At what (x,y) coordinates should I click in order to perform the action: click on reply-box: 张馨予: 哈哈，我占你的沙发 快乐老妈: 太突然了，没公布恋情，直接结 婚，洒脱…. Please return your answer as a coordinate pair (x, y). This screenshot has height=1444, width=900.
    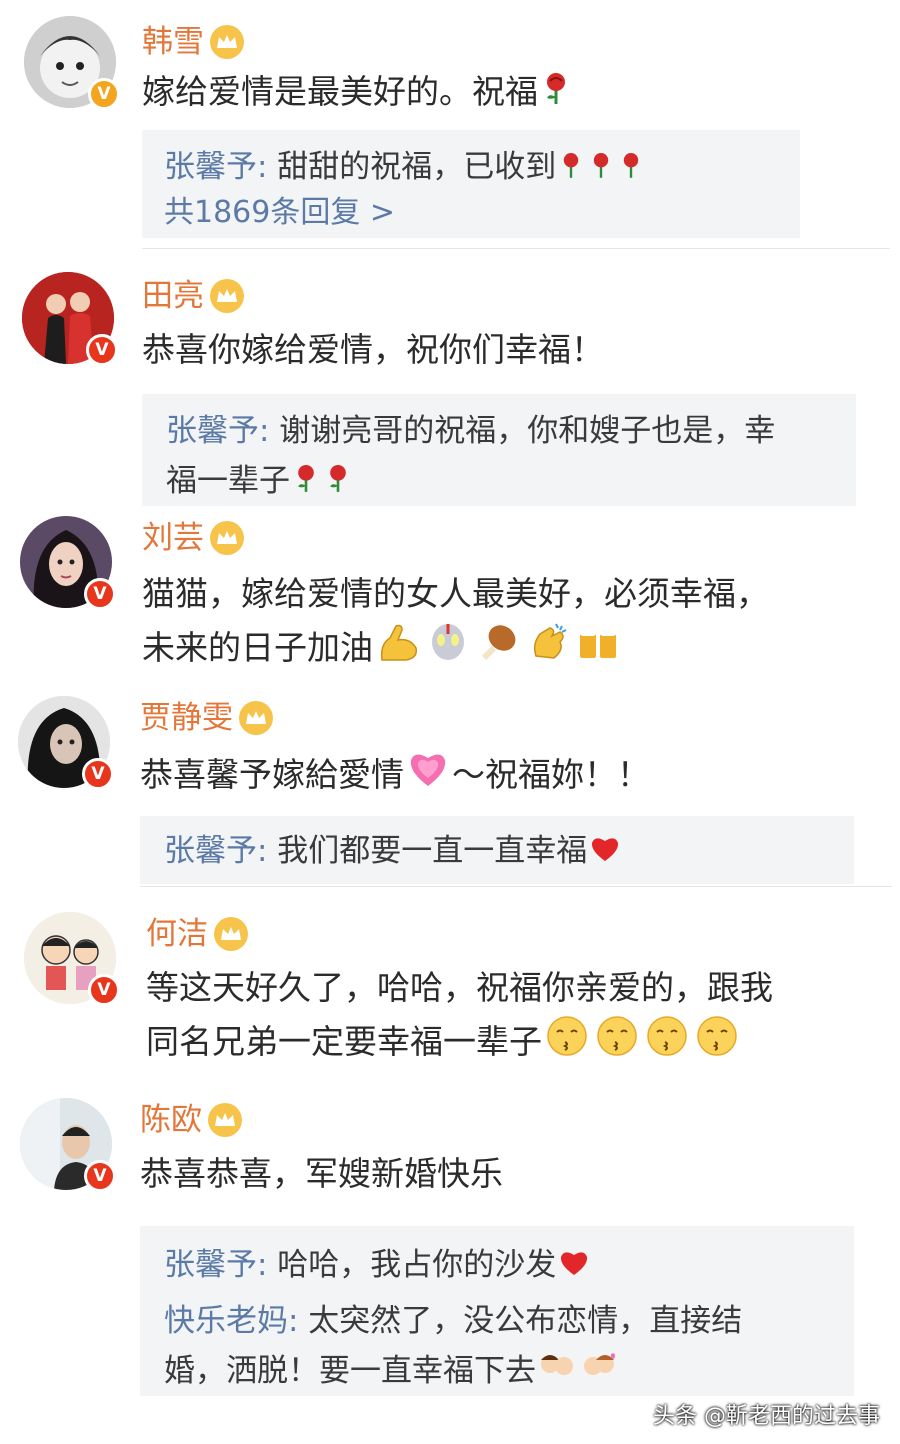
    Looking at the image, I should click on (497, 1311).